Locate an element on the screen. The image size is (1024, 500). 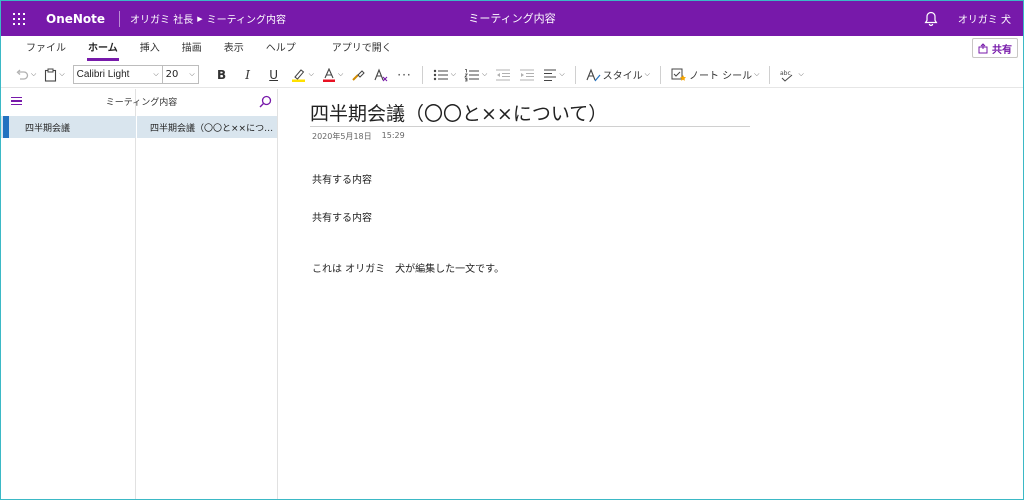
user-name: オリガミ 犬 is located at coordinates (984, 18).